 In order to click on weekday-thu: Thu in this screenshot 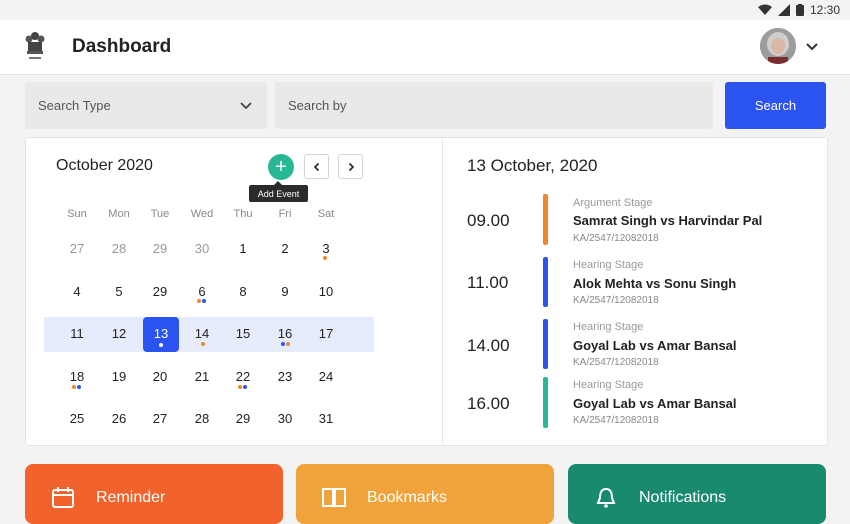, I will do `click(243, 214)`.